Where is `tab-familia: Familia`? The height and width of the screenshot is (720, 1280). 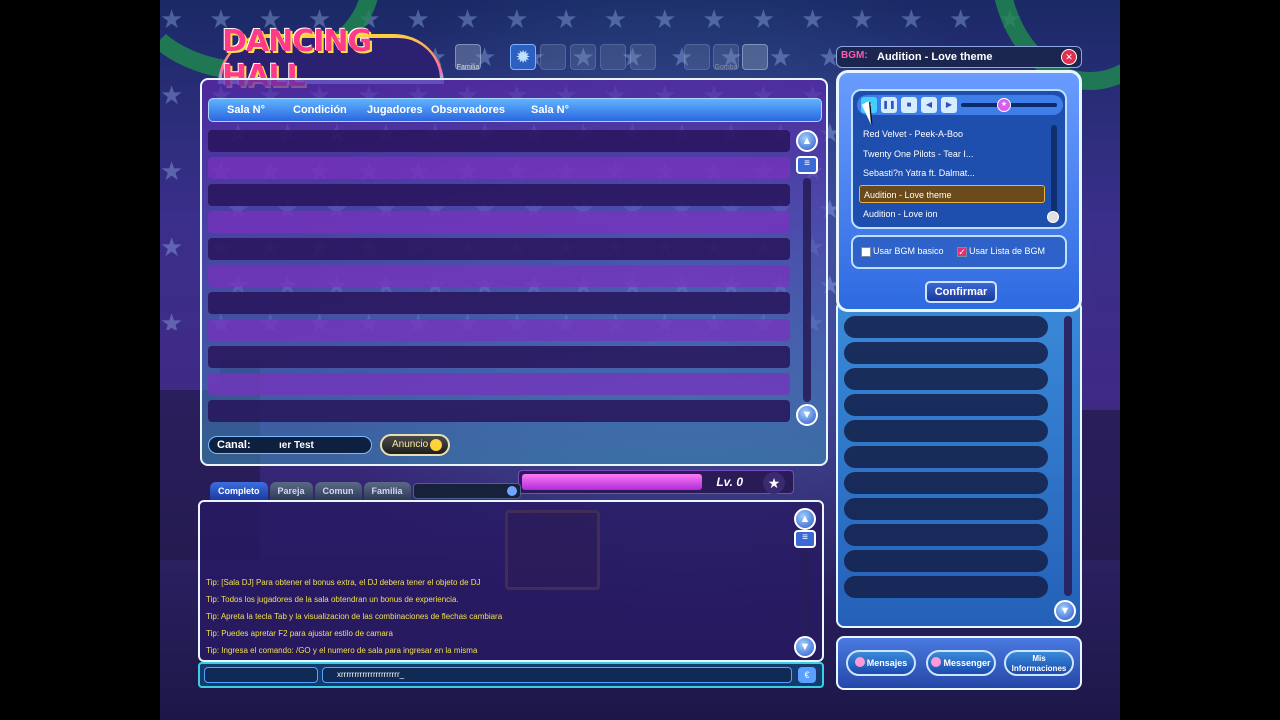
tab-familia: Familia is located at coordinates (387, 491).